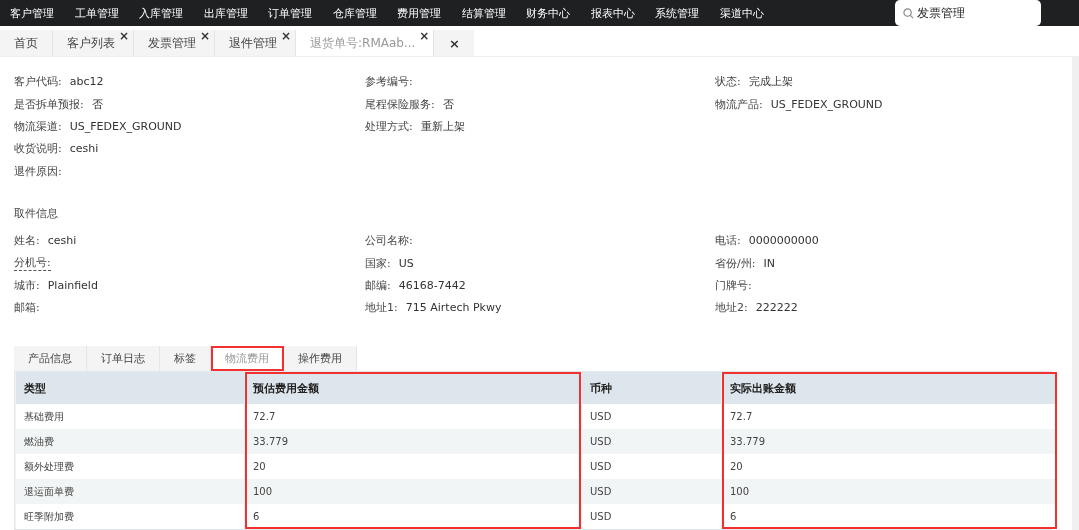 The width and height of the screenshot is (1079, 530). I want to click on detail-tab: 产品信息, so click(50, 358).